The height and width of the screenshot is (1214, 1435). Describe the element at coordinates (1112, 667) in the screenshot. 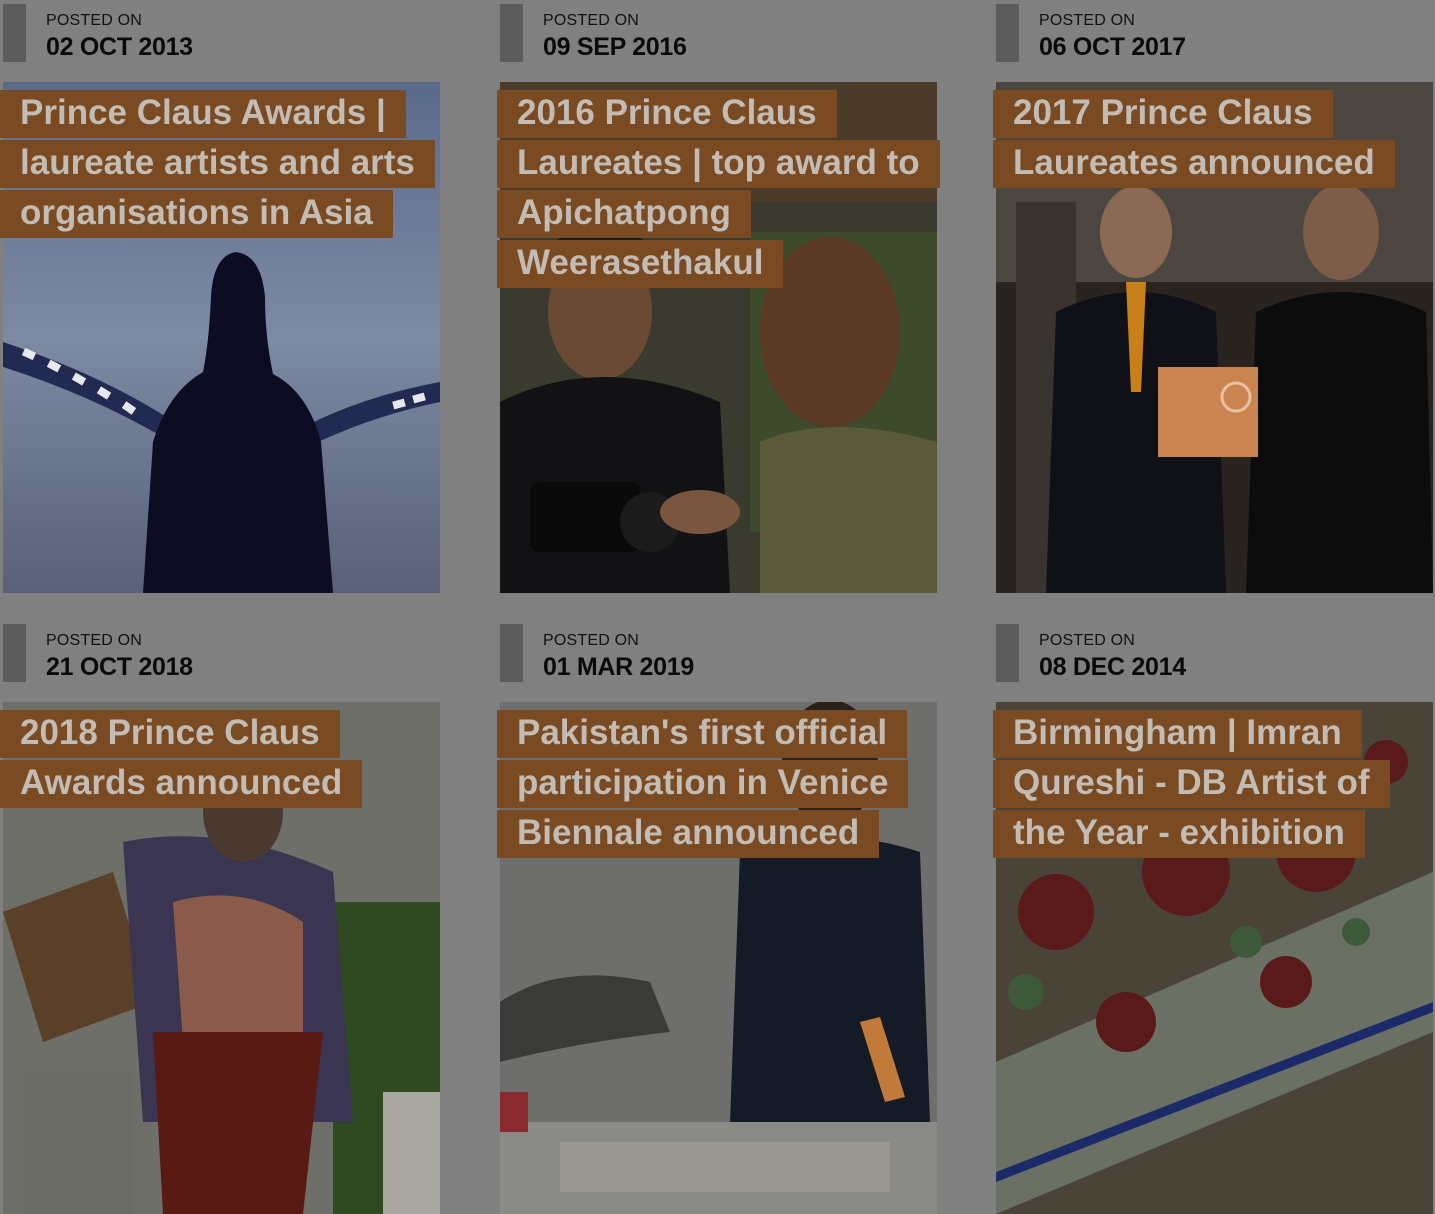

I see `post-date: 08 DEC 2014` at that location.